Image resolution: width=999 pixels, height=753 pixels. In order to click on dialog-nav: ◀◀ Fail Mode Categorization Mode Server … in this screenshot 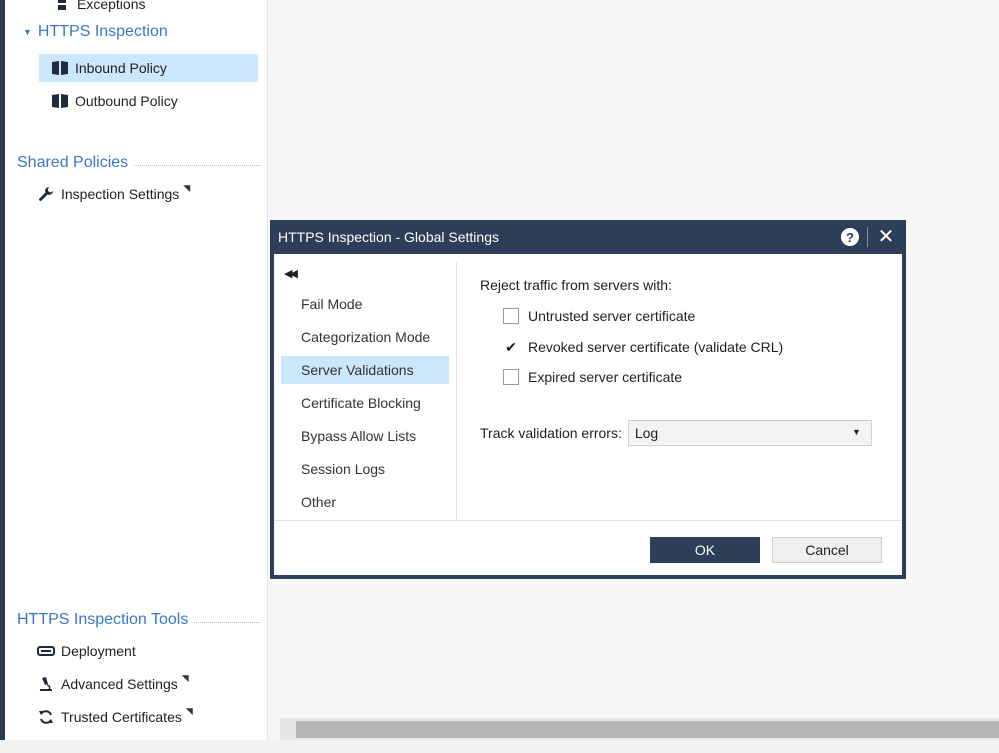, I will do `click(365, 387)`.